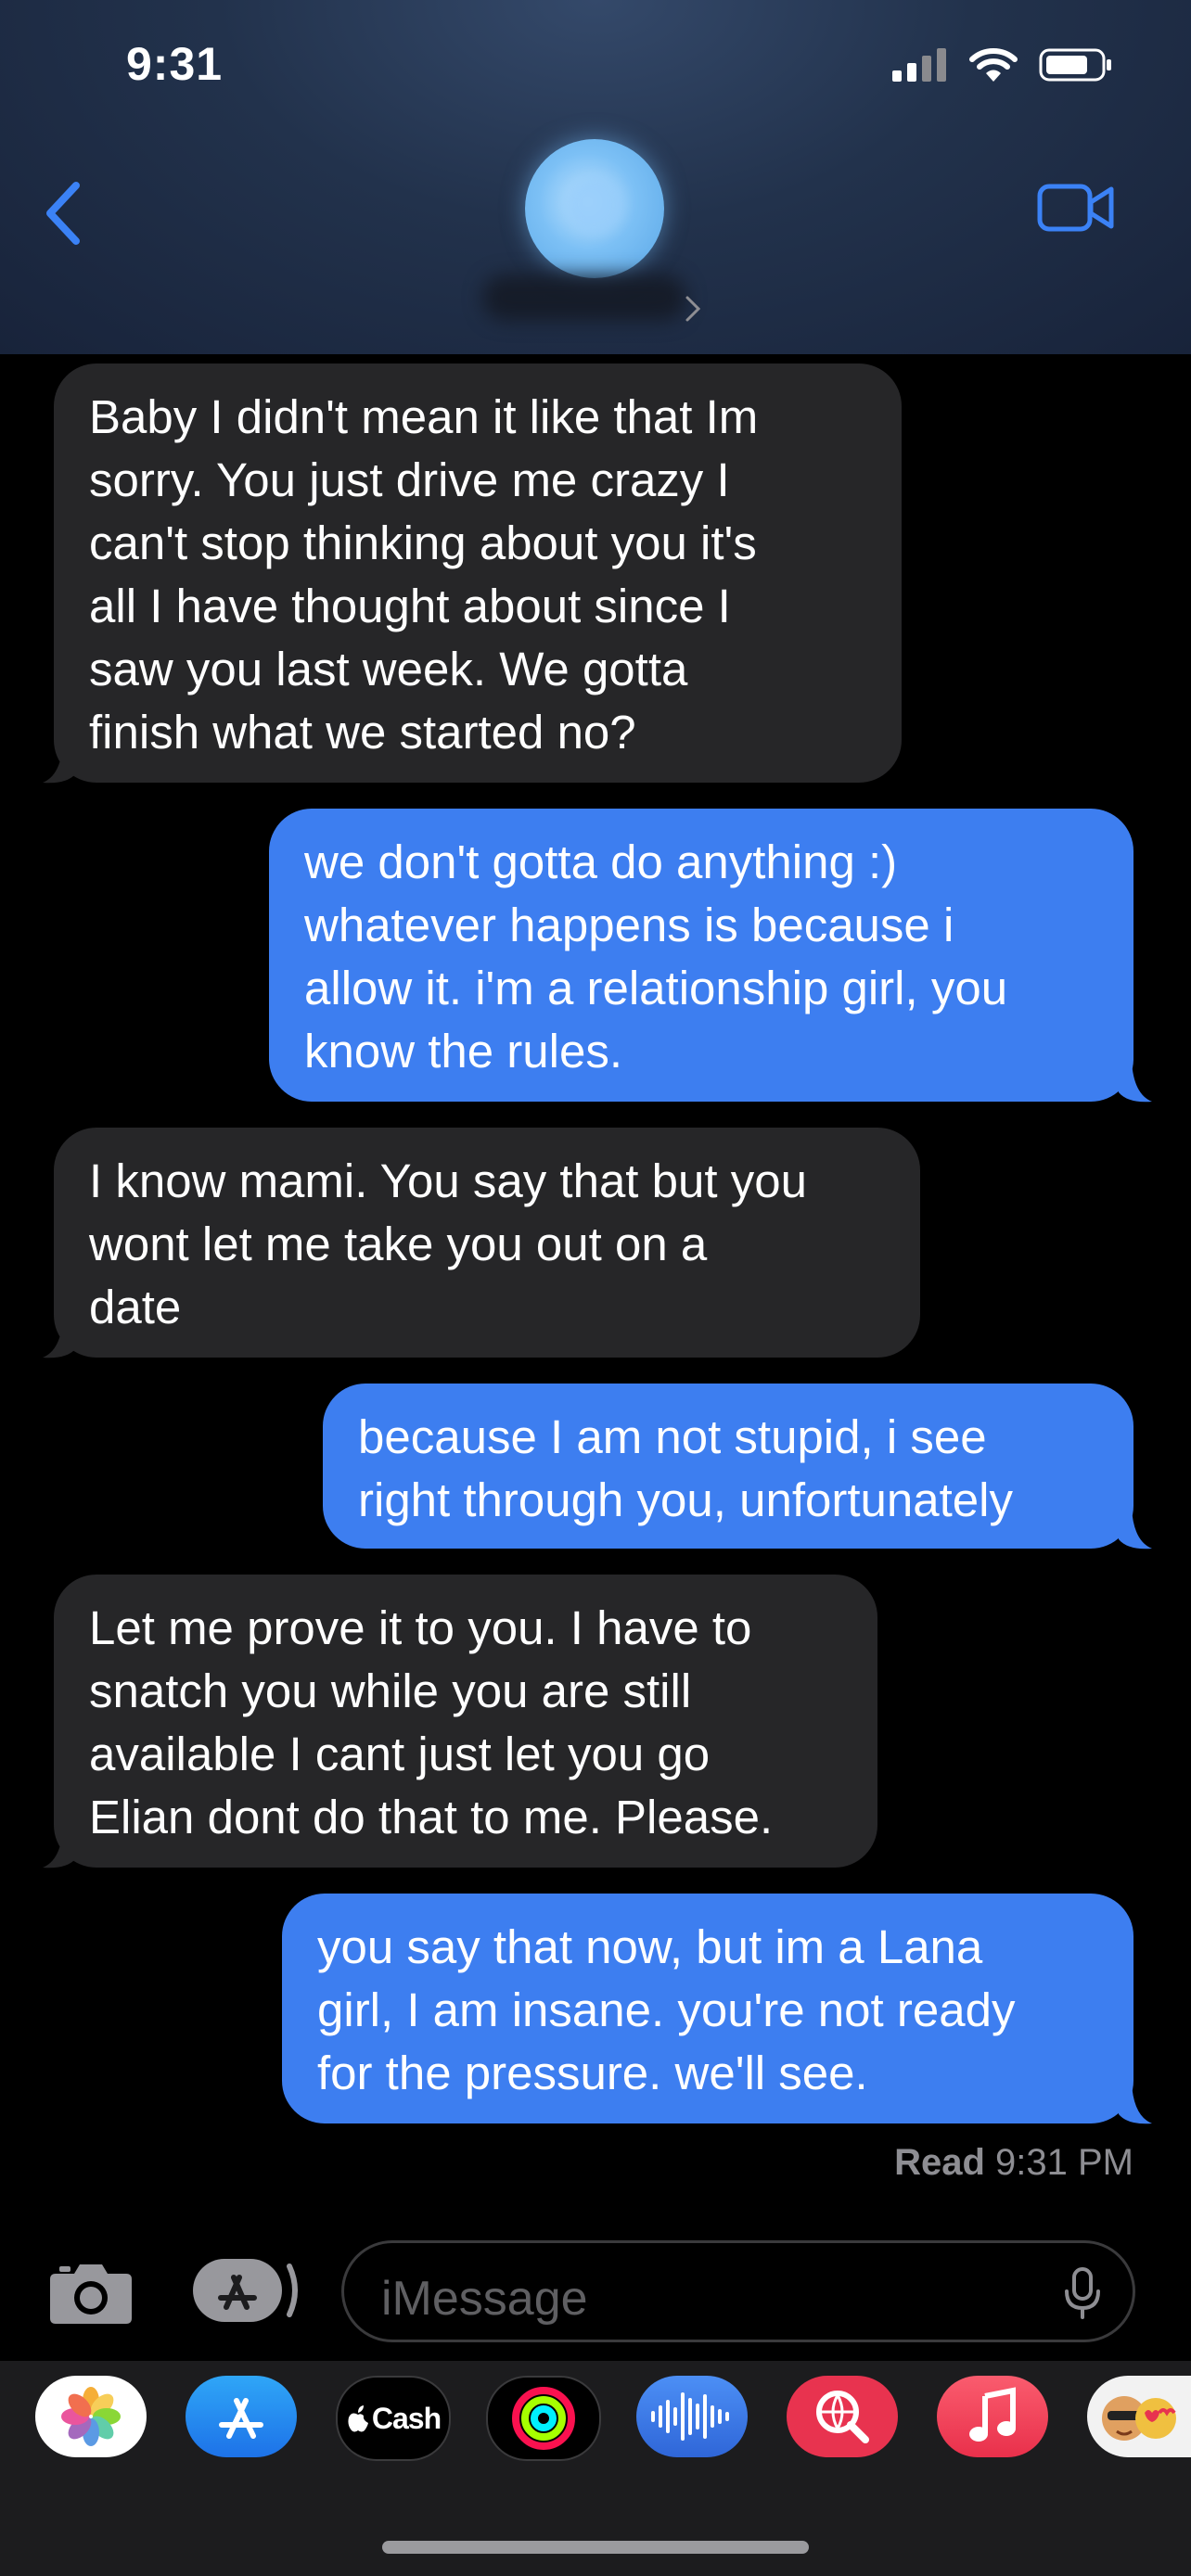 The width and height of the screenshot is (1191, 2576). I want to click on music-note-icon, so click(992, 2414).